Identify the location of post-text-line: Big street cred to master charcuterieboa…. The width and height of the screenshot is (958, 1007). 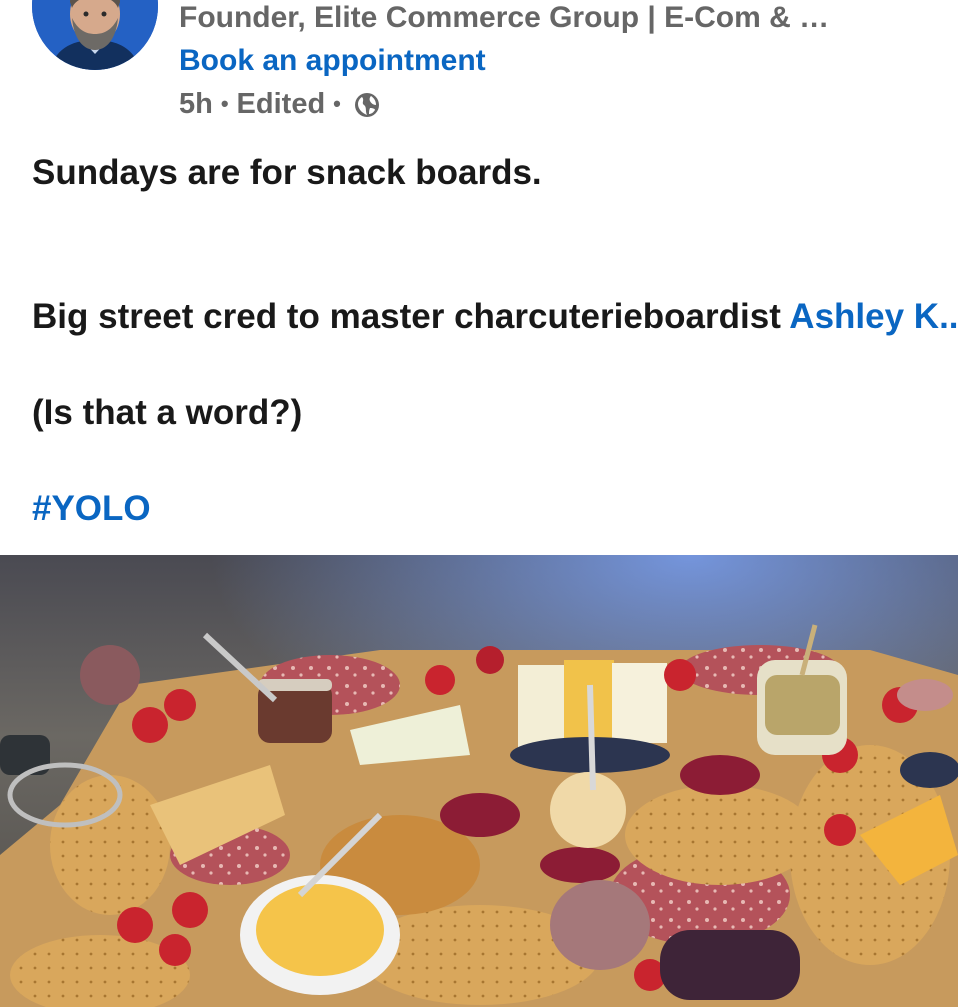
(495, 317).